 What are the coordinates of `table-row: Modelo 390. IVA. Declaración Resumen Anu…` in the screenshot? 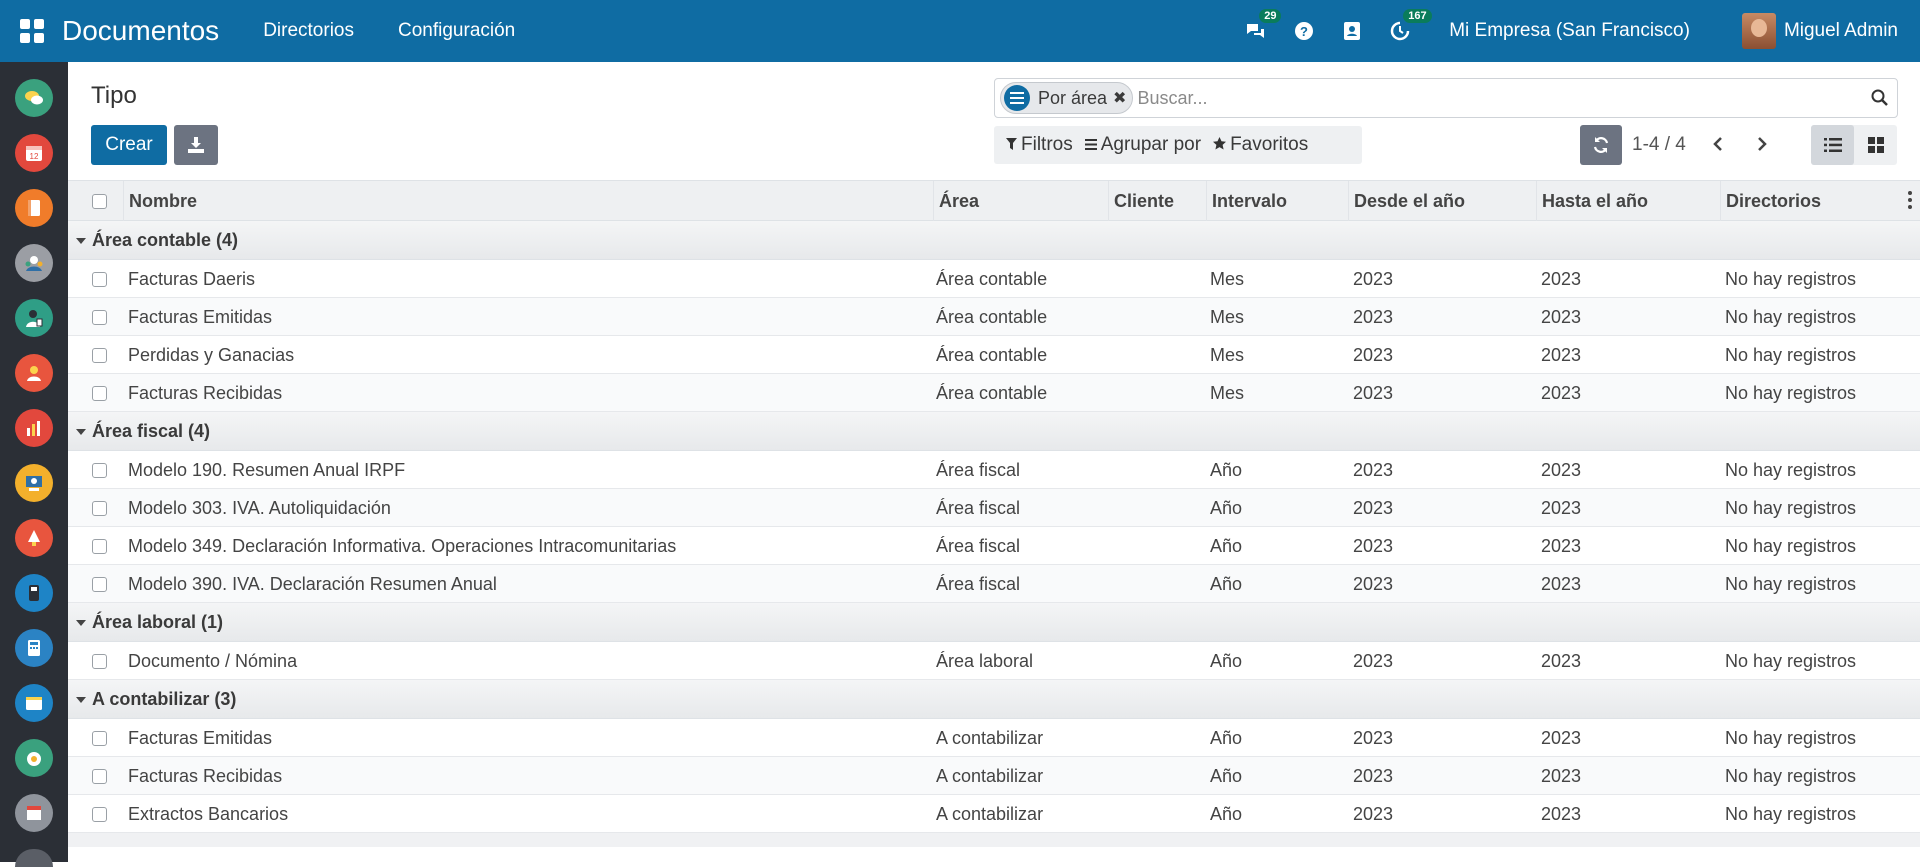 It's located at (994, 584).